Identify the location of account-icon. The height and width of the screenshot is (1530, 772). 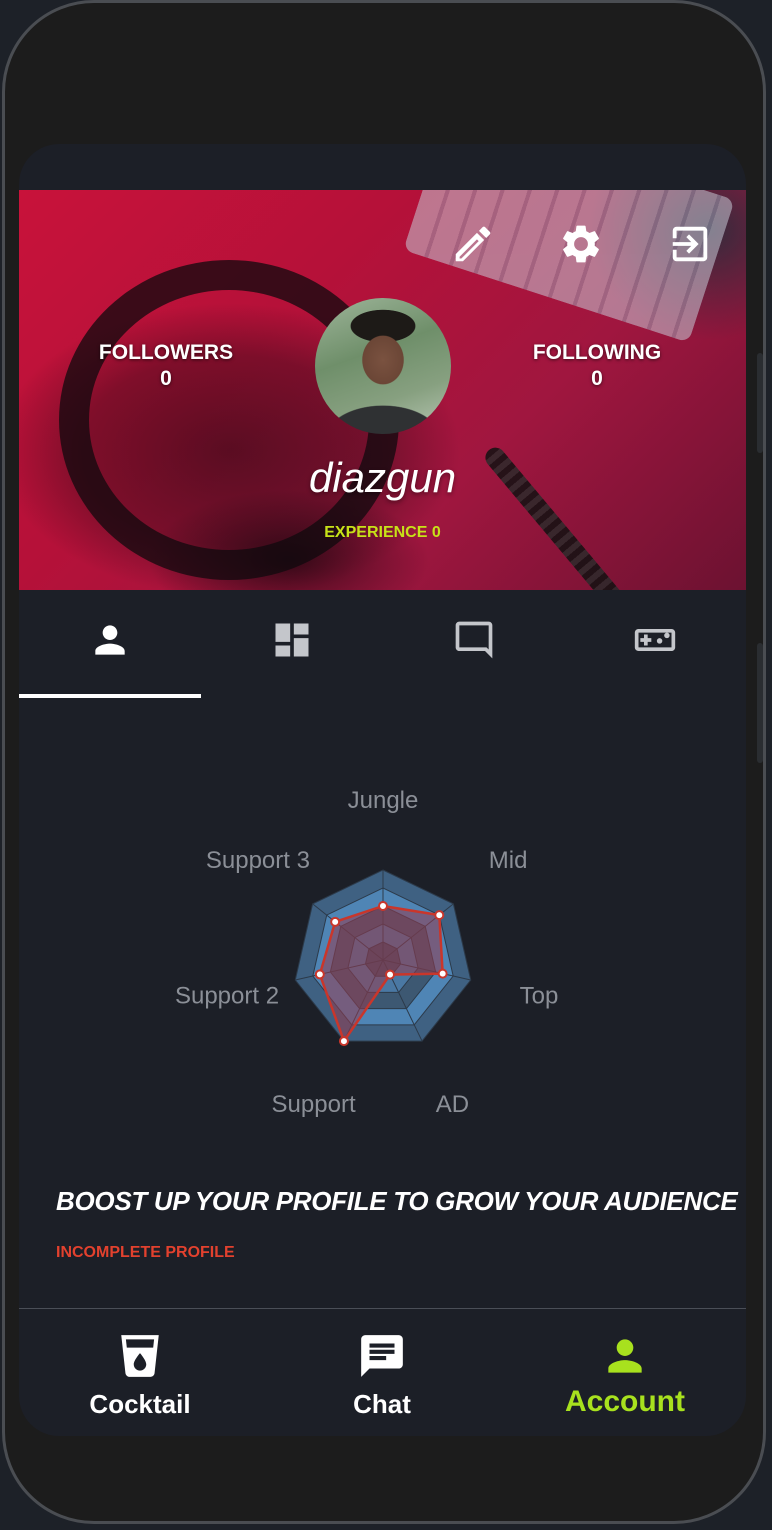
(625, 1356).